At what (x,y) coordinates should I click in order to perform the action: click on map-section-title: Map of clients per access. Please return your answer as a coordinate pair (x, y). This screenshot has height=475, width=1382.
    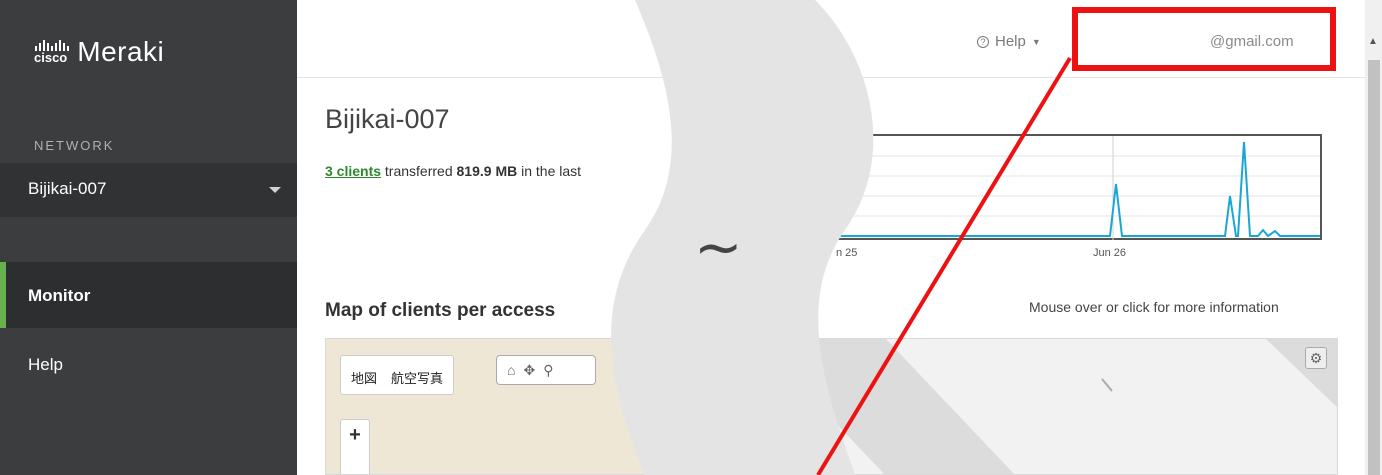
    Looking at the image, I should click on (440, 310).